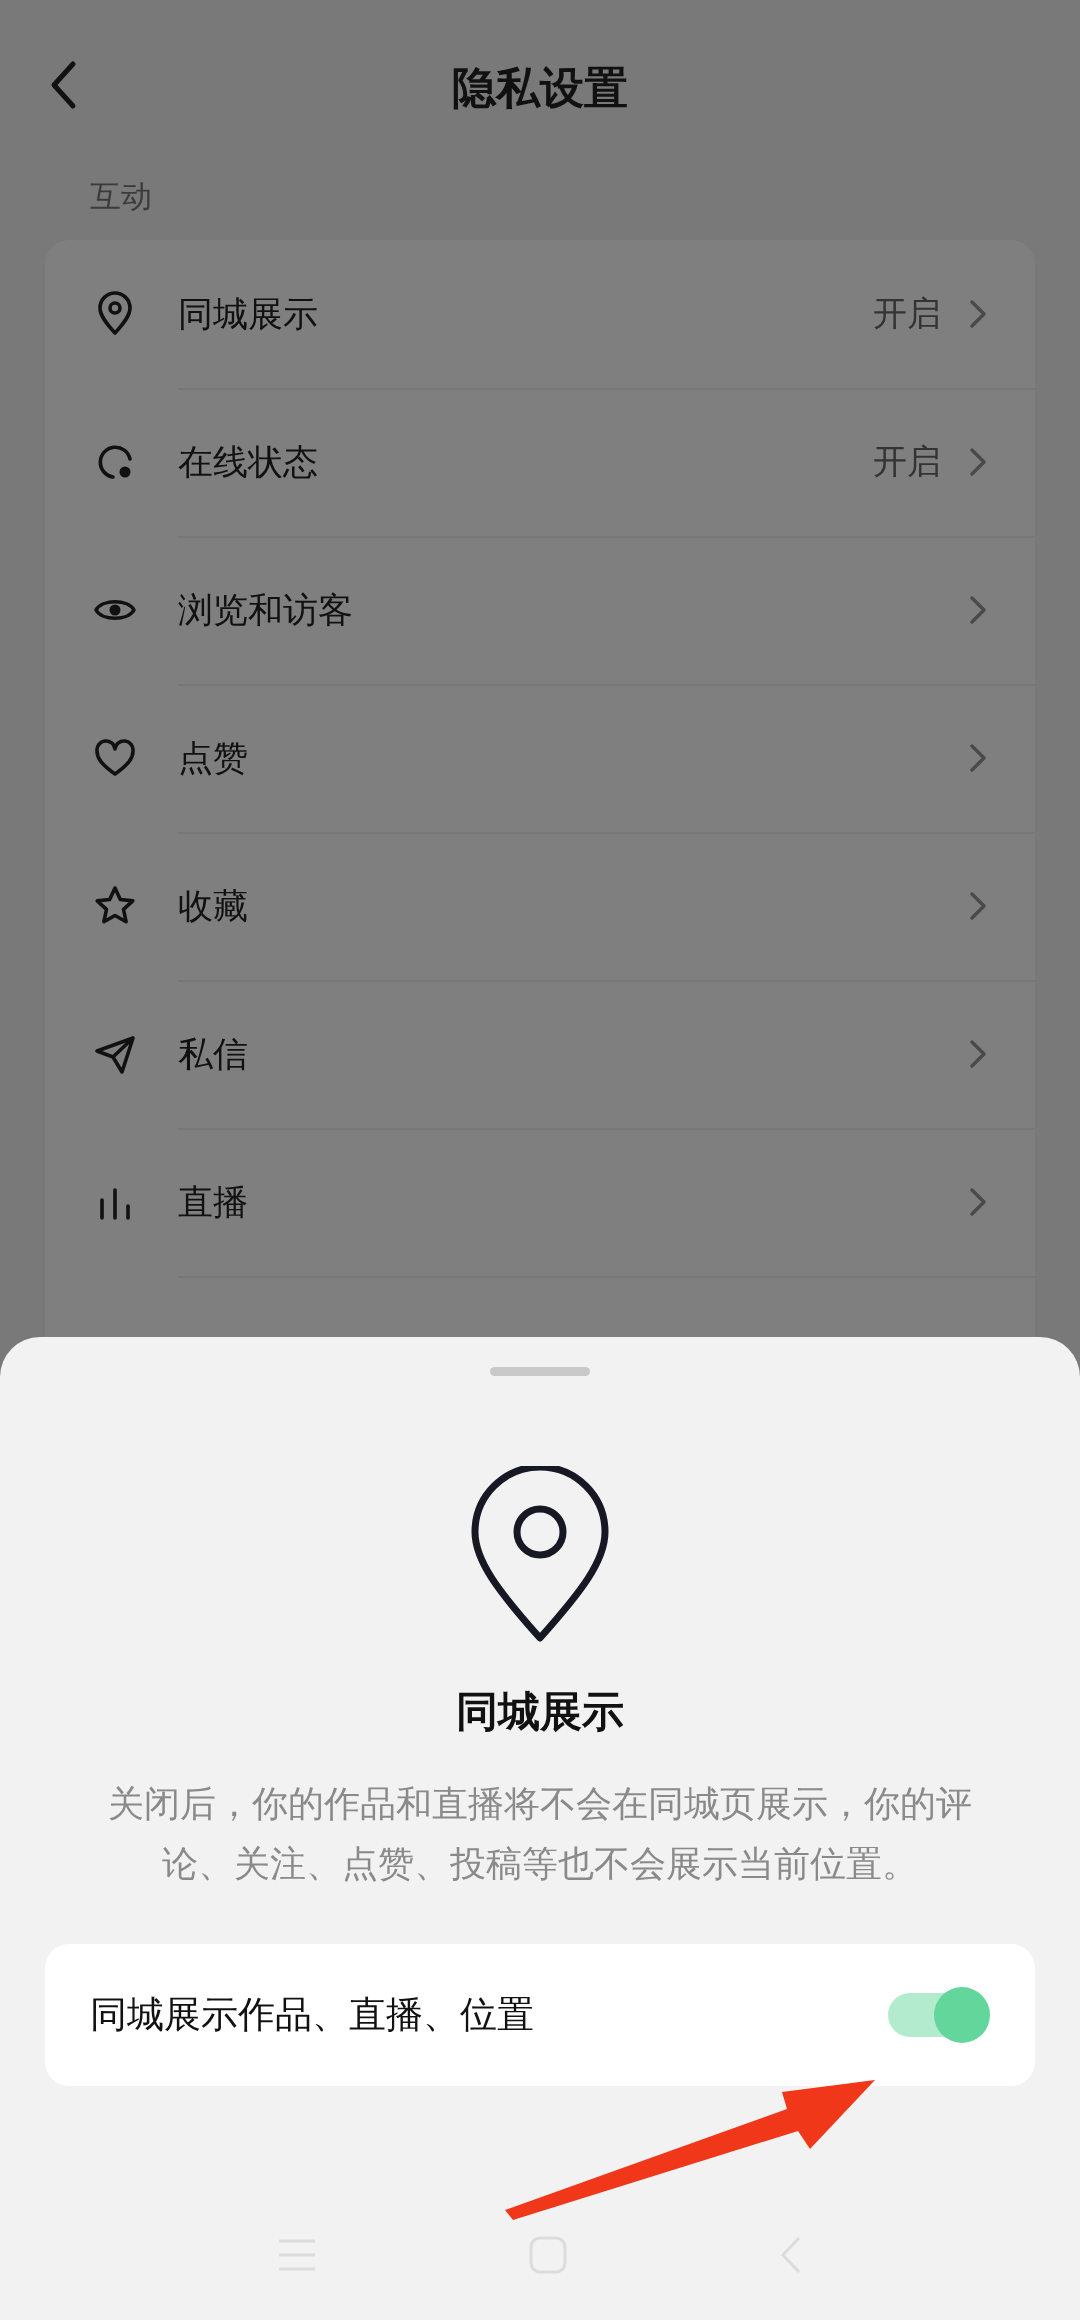  What do you see at coordinates (573, 906) in the screenshot?
I see `setting-label: 收藏` at bounding box center [573, 906].